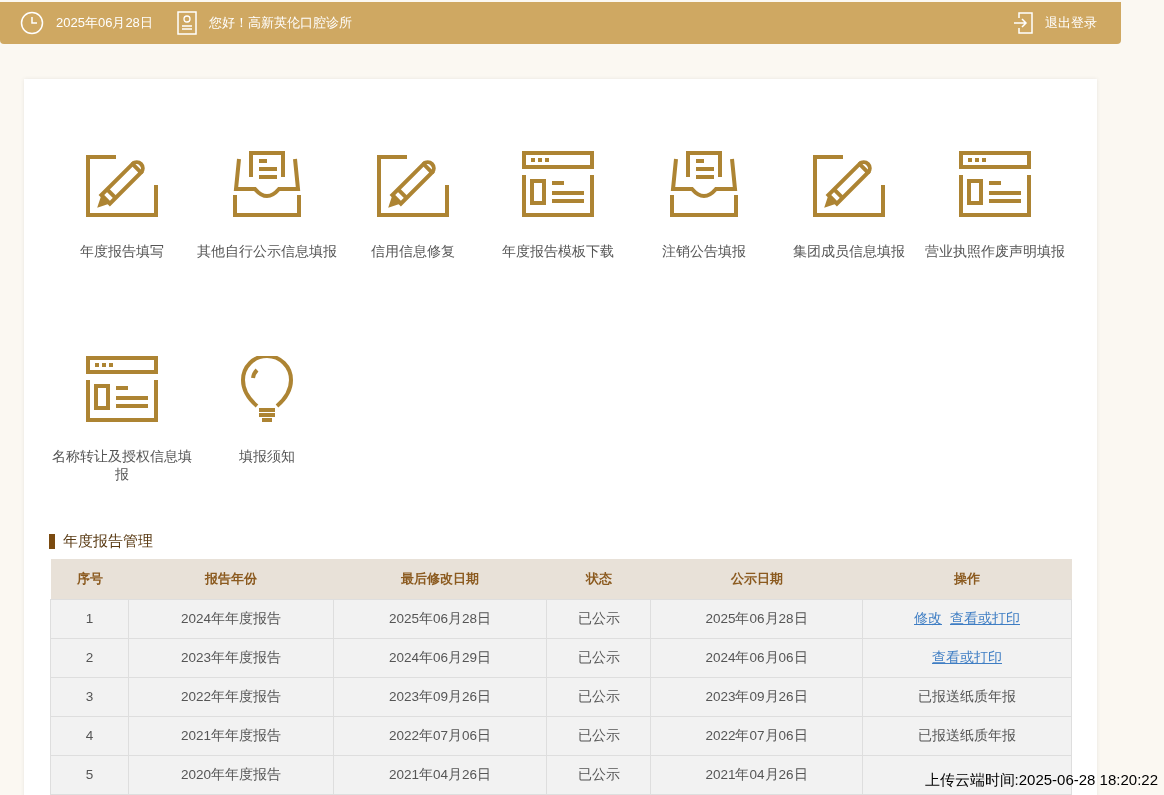  Describe the element at coordinates (598, 579) in the screenshot. I see `column-header: 状态` at that location.